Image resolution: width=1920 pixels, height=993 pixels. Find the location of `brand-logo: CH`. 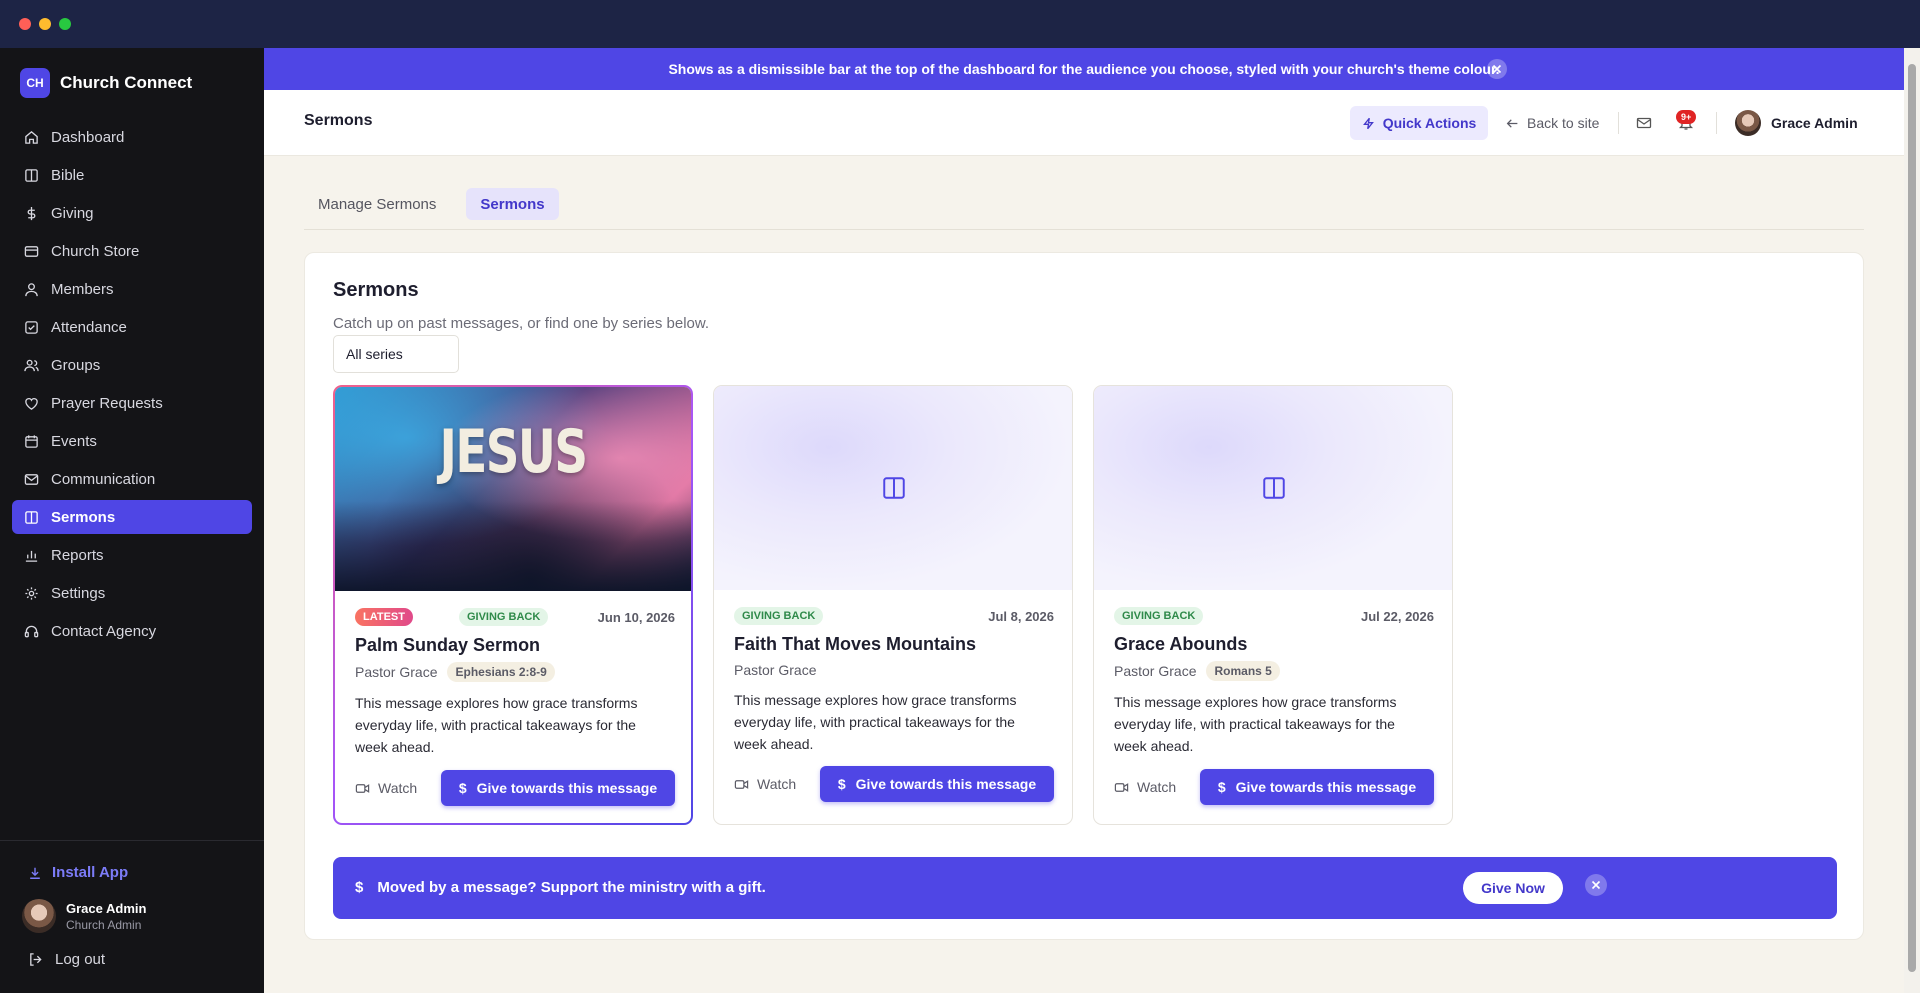

brand-logo: CH is located at coordinates (35, 83).